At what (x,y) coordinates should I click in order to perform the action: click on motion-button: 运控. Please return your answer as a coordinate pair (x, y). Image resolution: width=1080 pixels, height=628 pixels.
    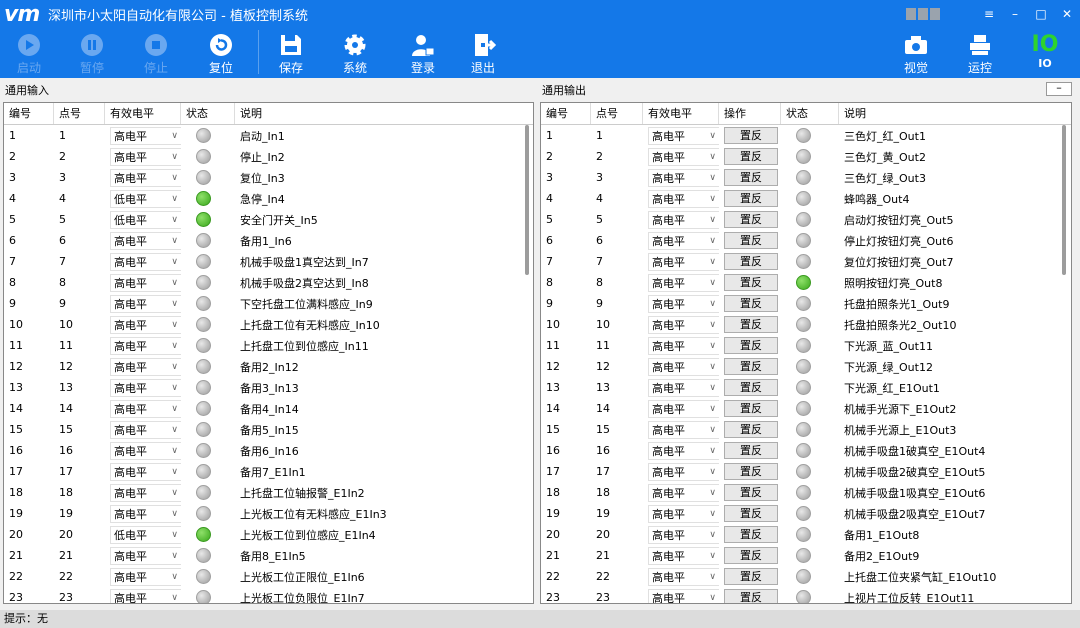
    Looking at the image, I should click on (980, 53).